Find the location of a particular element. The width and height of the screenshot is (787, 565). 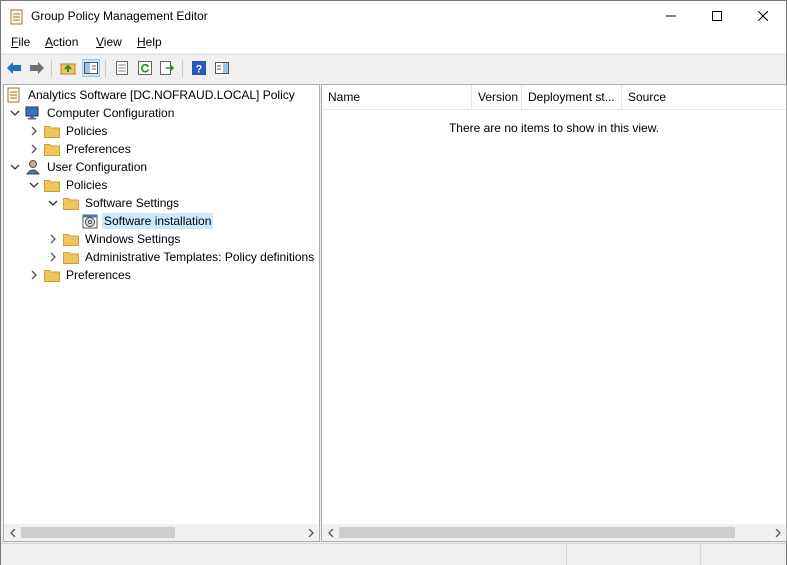

menu-help: Help is located at coordinates (149, 42).